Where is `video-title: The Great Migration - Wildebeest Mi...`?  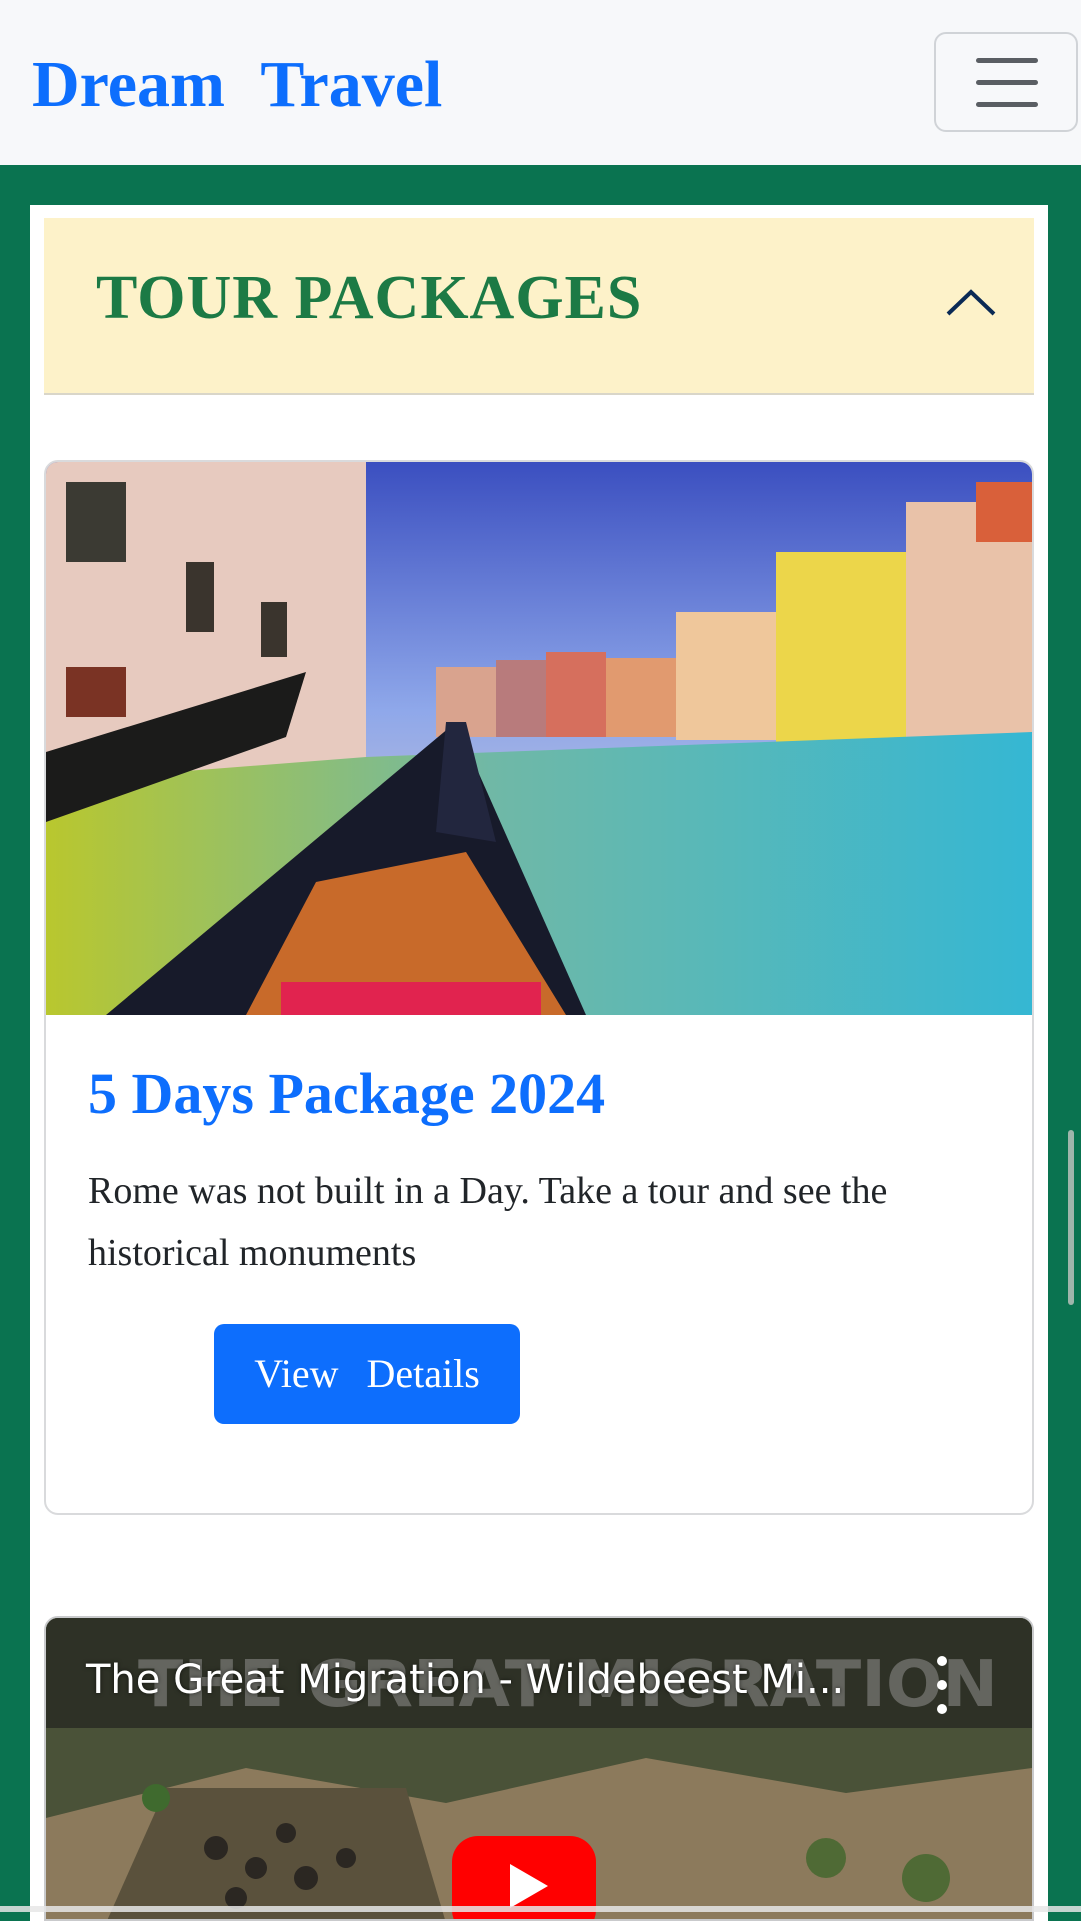
video-title: The Great Migration - Wildebeest Mi... is located at coordinates (465, 1680).